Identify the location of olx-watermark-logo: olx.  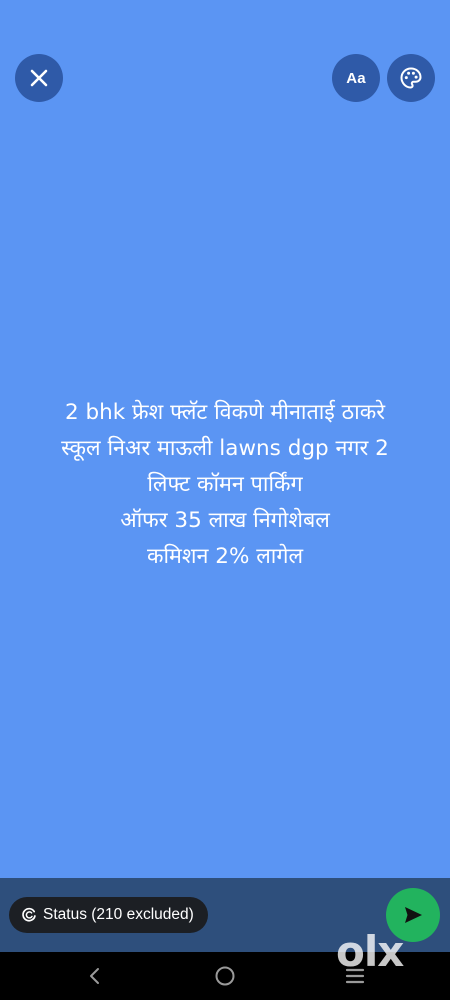
(370, 950).